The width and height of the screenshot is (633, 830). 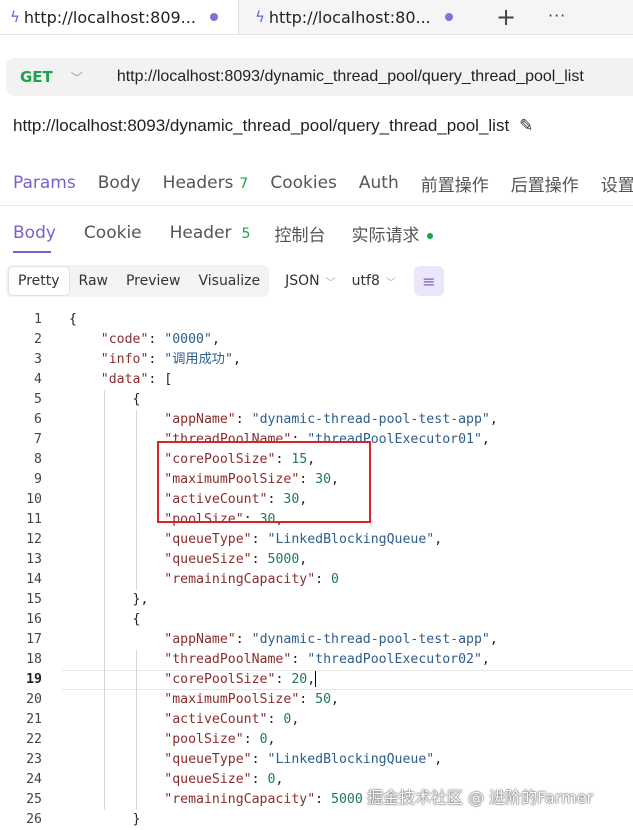 I want to click on code-token: 0, so click(x=263, y=739).